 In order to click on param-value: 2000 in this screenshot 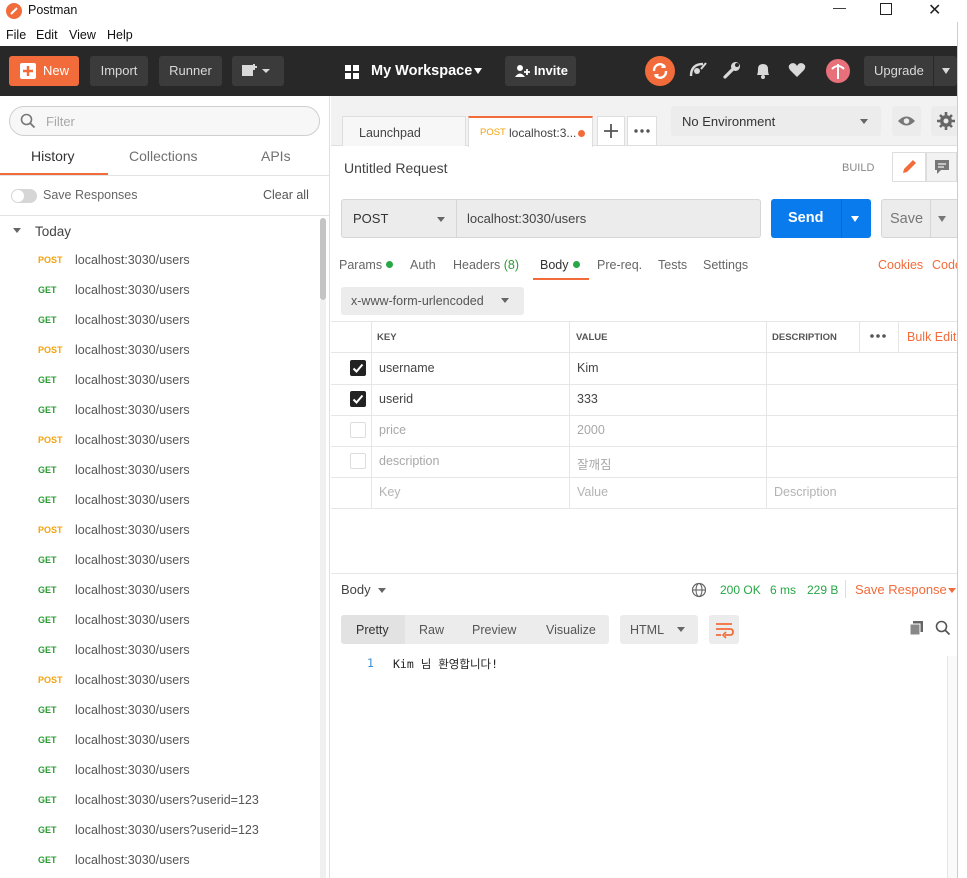, I will do `click(591, 430)`.